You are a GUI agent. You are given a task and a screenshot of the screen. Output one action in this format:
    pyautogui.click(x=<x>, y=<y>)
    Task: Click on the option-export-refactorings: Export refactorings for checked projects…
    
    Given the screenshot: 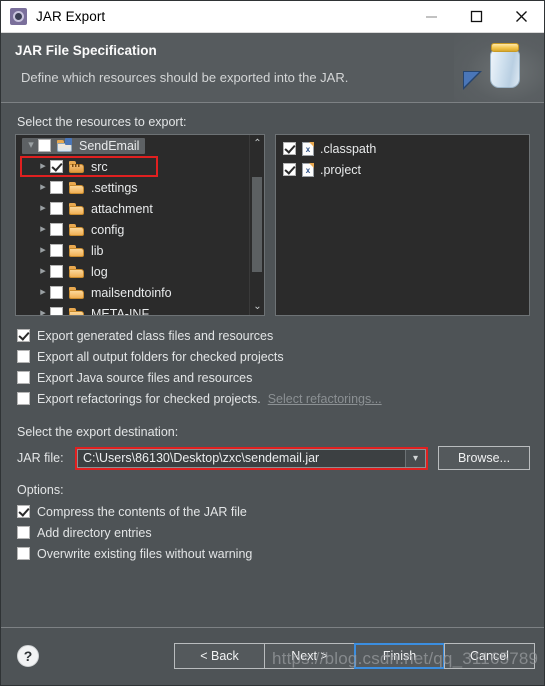 What is the action you would take?
    pyautogui.click(x=273, y=398)
    